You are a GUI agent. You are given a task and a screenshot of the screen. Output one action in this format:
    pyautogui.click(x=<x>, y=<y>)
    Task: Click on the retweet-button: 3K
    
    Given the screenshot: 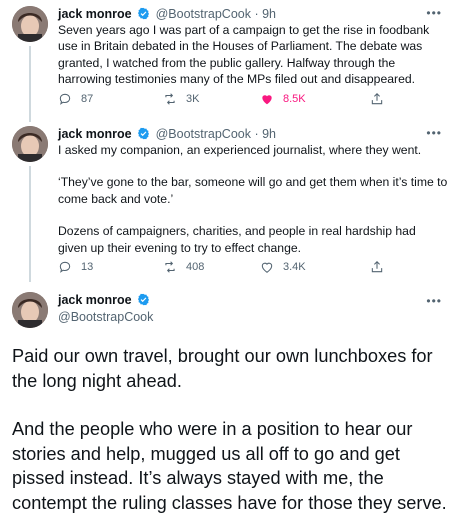 What is the action you would take?
    pyautogui.click(x=181, y=99)
    